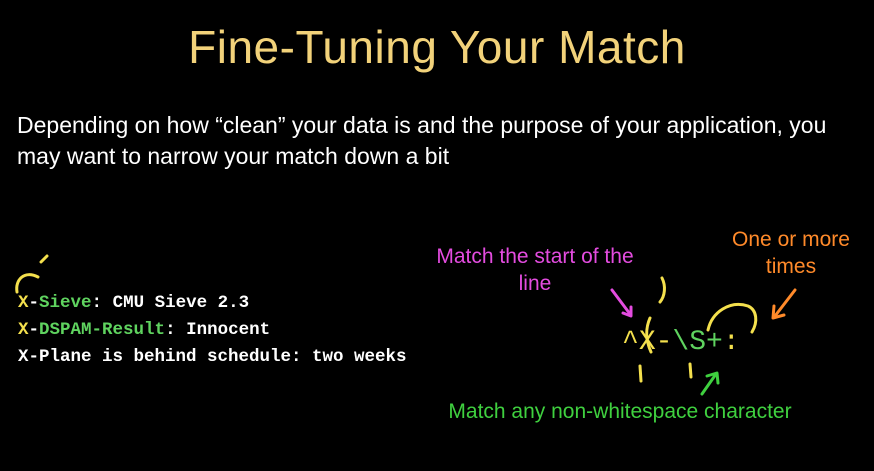 The width and height of the screenshot is (874, 471). I want to click on annotation-one-or-more: One or more times, so click(791, 253).